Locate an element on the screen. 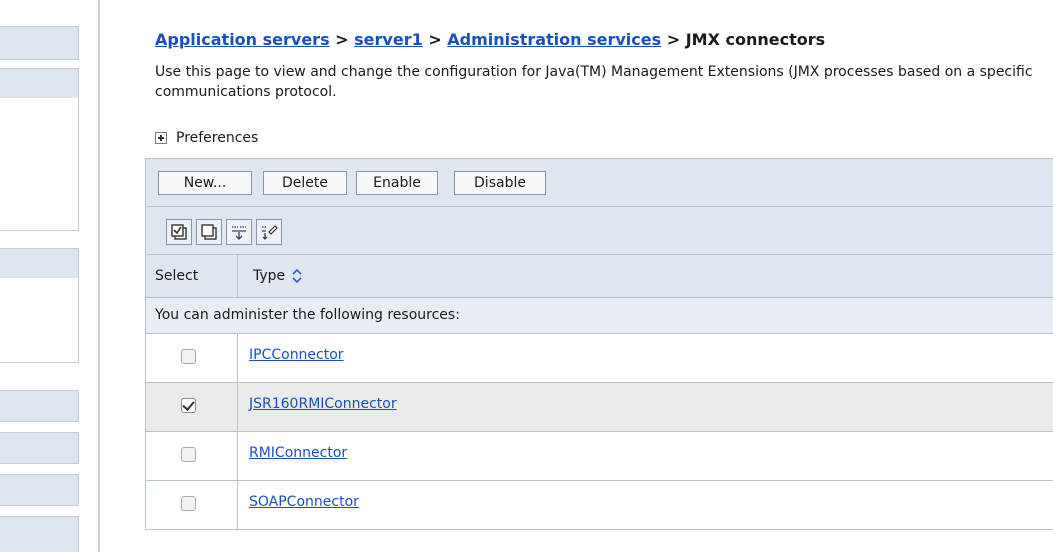 The height and width of the screenshot is (552, 1053). delete-button: Delete is located at coordinates (305, 183).